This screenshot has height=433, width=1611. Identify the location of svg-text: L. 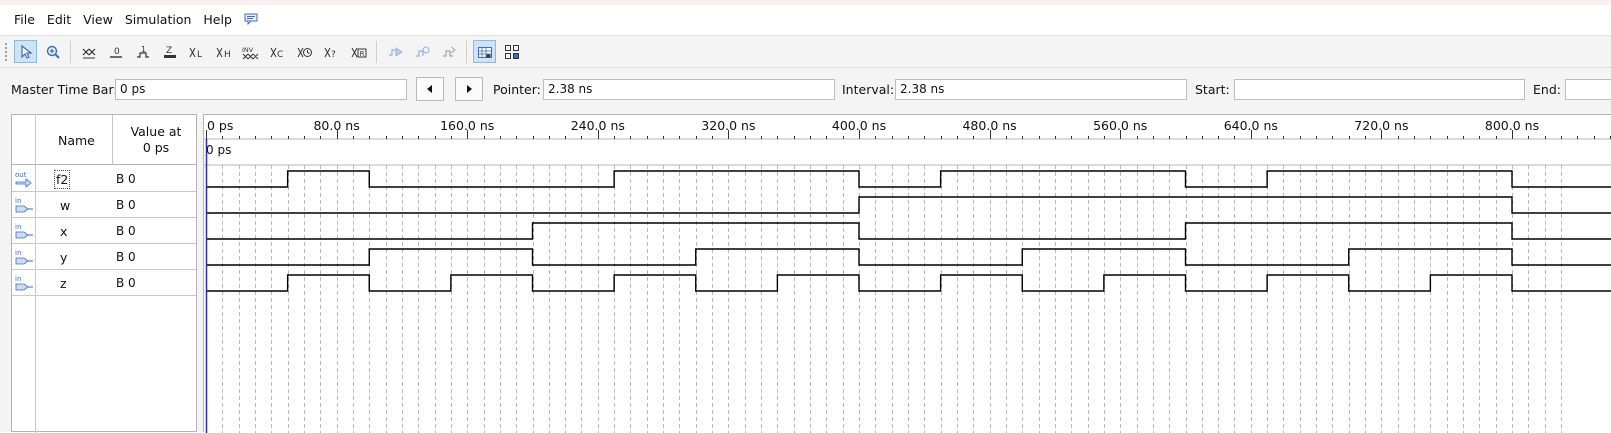
(199, 55).